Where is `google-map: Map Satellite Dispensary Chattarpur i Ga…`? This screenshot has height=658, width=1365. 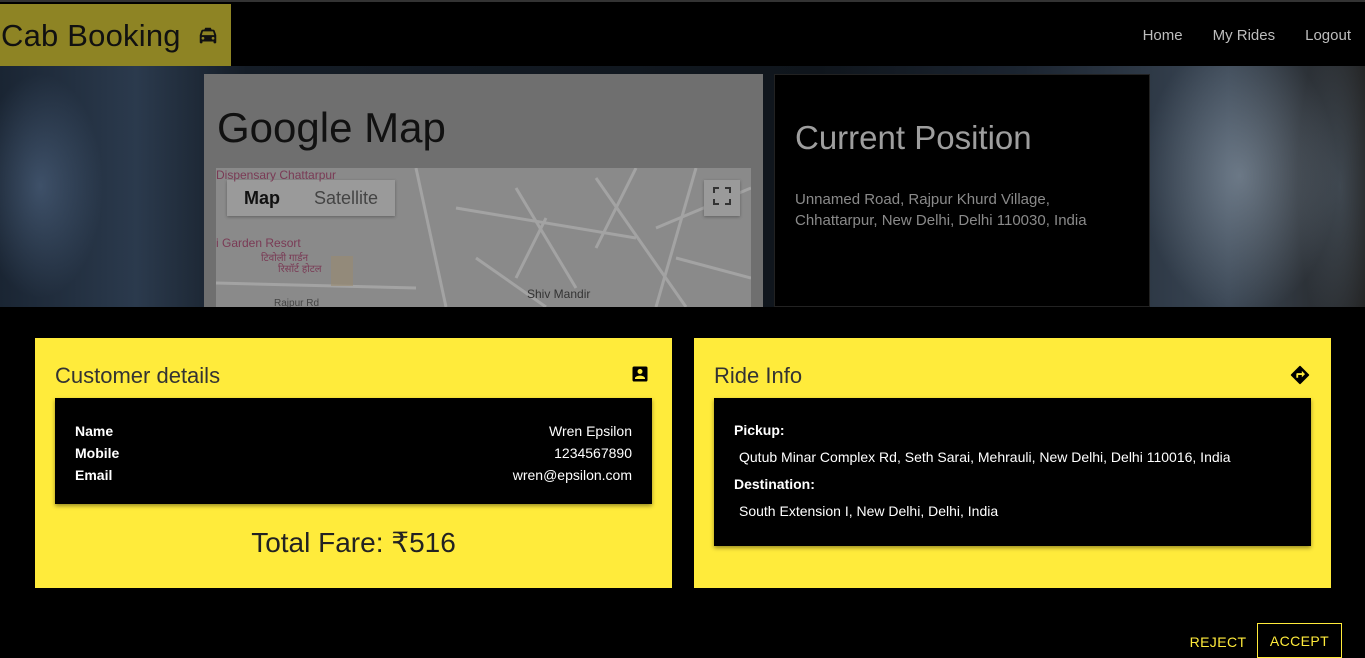 google-map: Map Satellite Dispensary Chattarpur i Ga… is located at coordinates (483, 237).